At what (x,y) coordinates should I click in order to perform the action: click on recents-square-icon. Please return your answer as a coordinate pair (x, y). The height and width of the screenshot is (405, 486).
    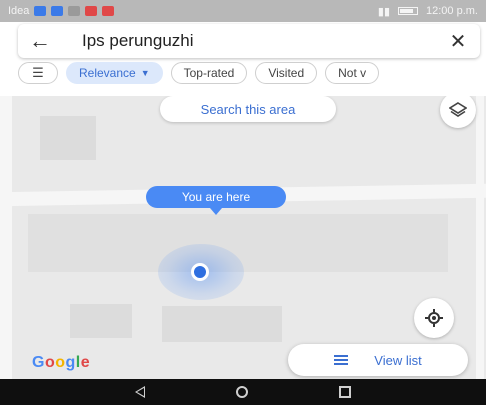
    Looking at the image, I should click on (344, 392).